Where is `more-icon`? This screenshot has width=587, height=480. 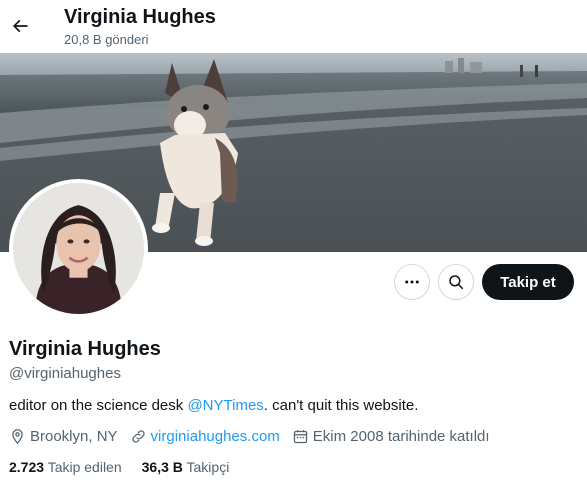
more-icon is located at coordinates (412, 282).